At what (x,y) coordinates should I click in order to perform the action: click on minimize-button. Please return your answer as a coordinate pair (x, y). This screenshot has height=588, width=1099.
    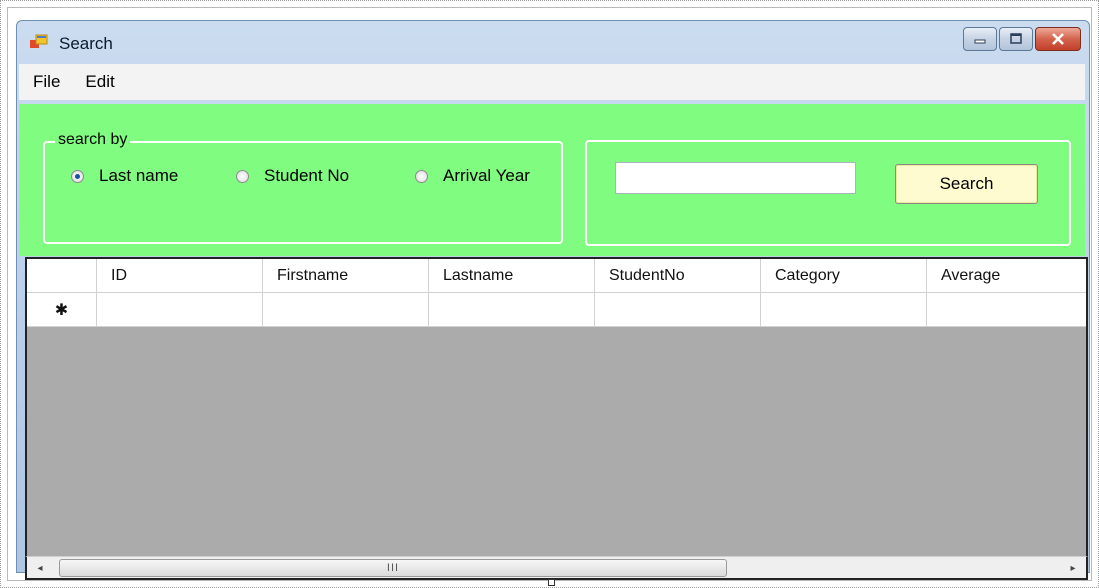
    Looking at the image, I should click on (980, 39).